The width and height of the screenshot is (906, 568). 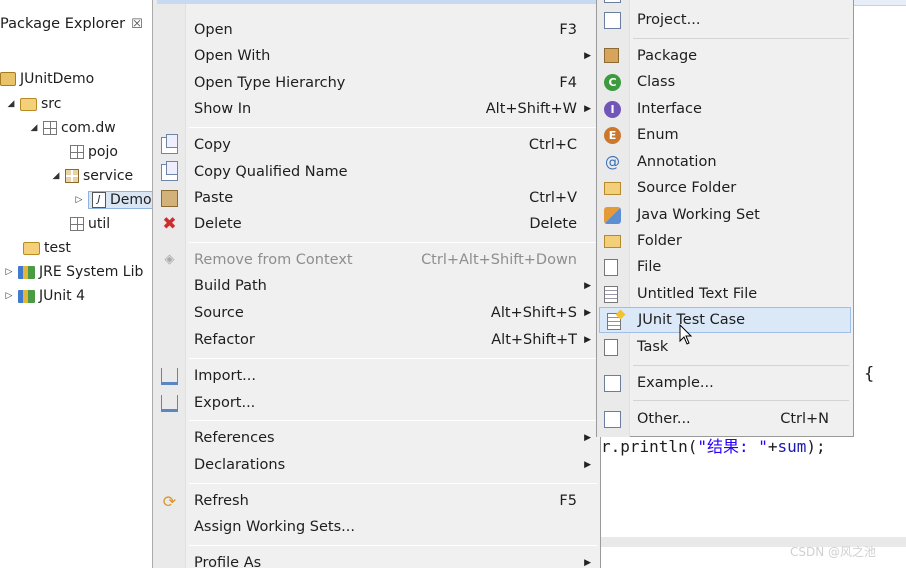 What do you see at coordinates (99, 200) in the screenshot?
I see `java-file-icon: J` at bounding box center [99, 200].